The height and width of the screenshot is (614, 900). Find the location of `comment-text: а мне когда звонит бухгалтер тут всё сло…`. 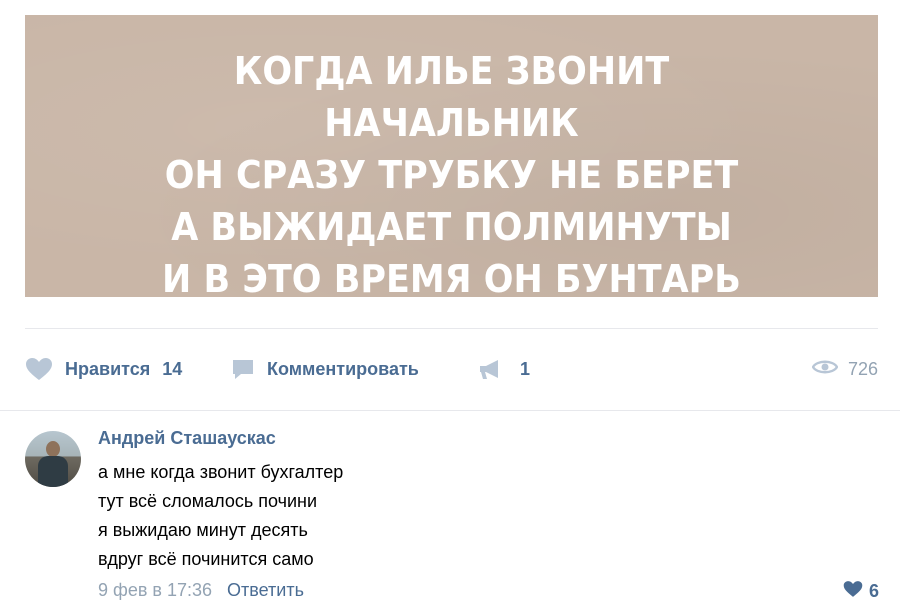

comment-text: а мне когда звонит бухгалтер тут всё сло… is located at coordinates (220, 516).